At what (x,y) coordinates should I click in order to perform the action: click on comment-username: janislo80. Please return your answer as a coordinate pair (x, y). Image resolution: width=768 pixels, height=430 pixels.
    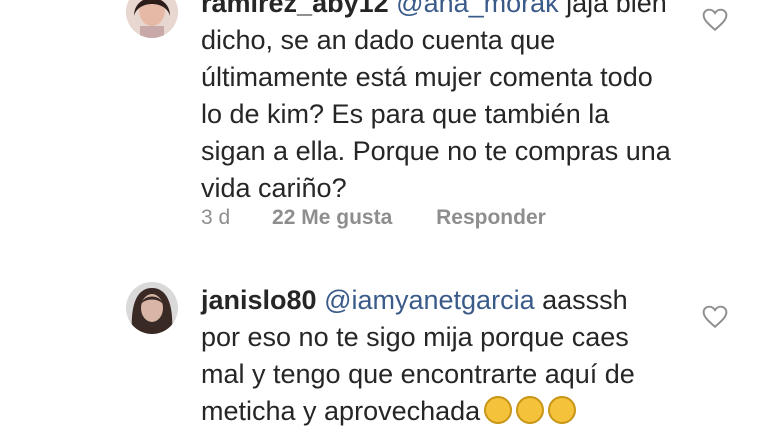
    Looking at the image, I should click on (259, 300).